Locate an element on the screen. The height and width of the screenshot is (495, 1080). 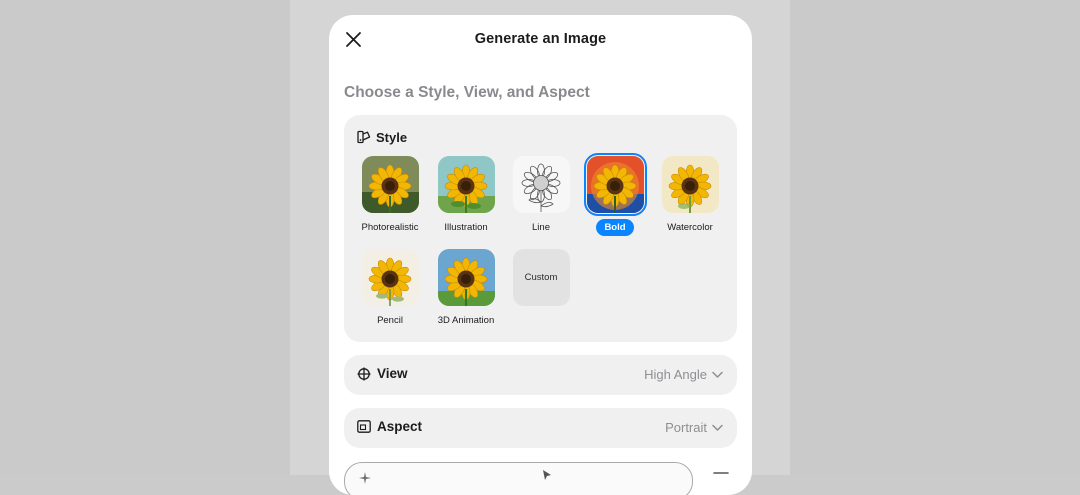
style-option-illustration: Illustration is located at coordinates (466, 194).